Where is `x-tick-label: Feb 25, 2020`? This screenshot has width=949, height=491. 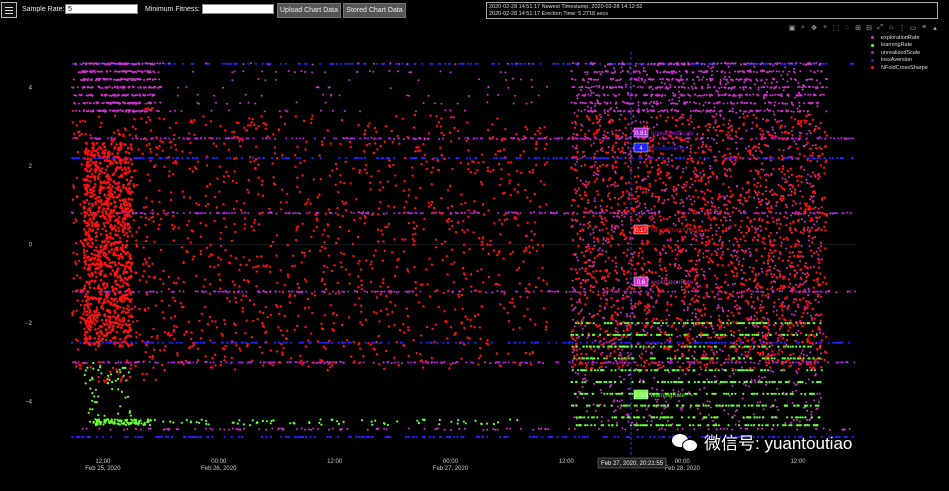 x-tick-label: Feb 25, 2020 is located at coordinates (103, 469).